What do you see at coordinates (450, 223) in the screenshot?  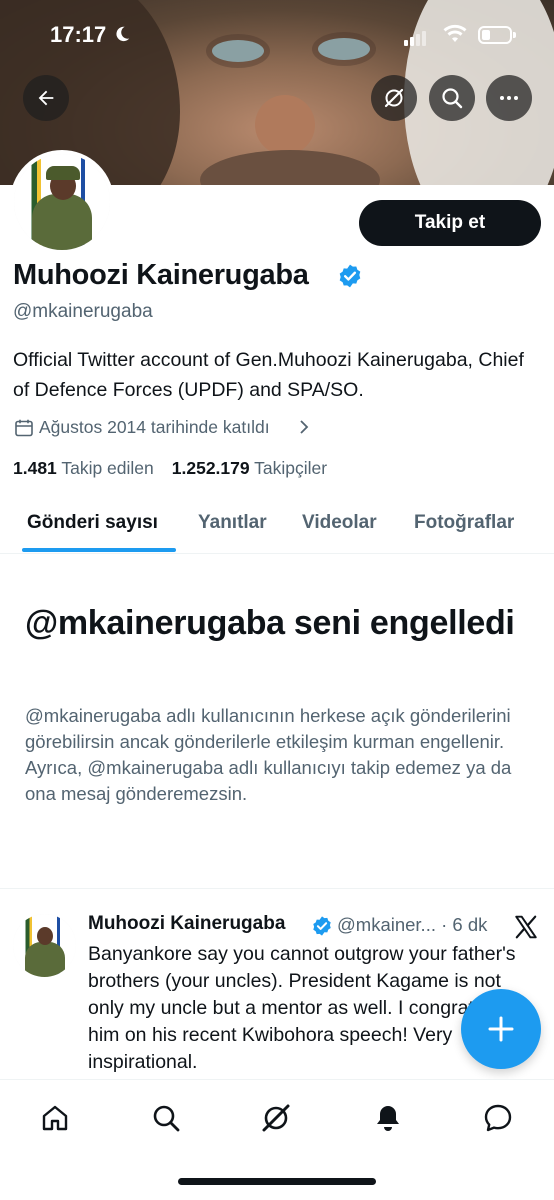 I see `follow-button: Takip et` at bounding box center [450, 223].